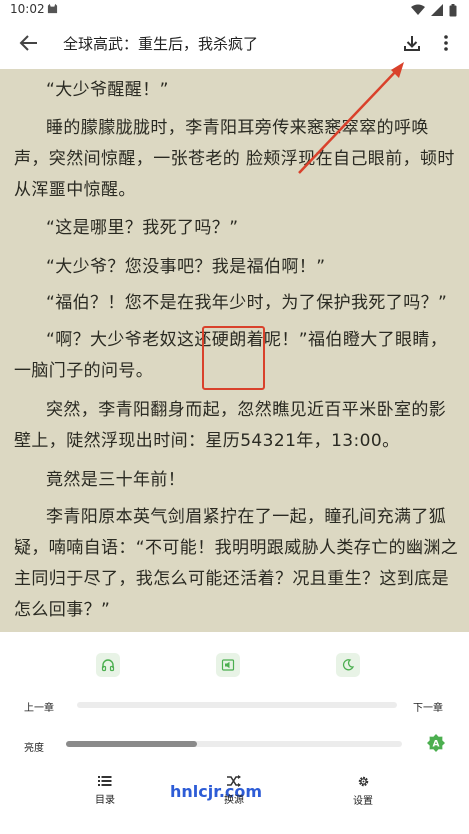  Describe the element at coordinates (52, 8) in the screenshot. I see `notification-cat-icon` at that location.